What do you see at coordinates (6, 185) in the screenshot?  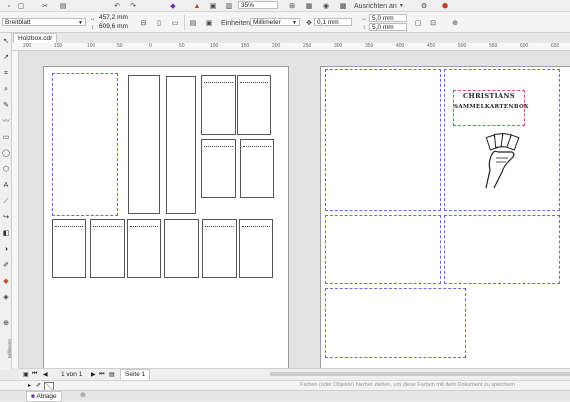 I see `text-tool-icon: A` at bounding box center [6, 185].